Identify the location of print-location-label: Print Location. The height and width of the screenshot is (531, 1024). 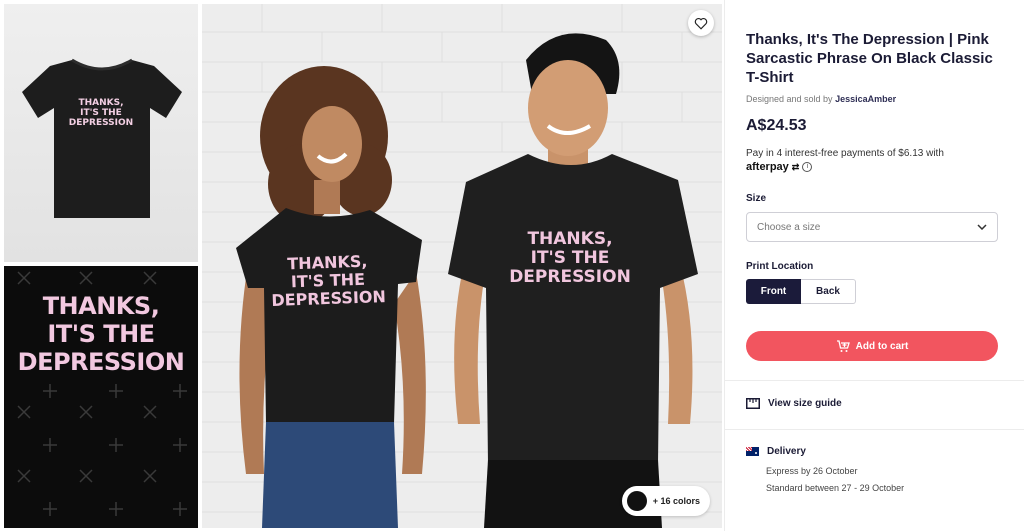
(780, 266).